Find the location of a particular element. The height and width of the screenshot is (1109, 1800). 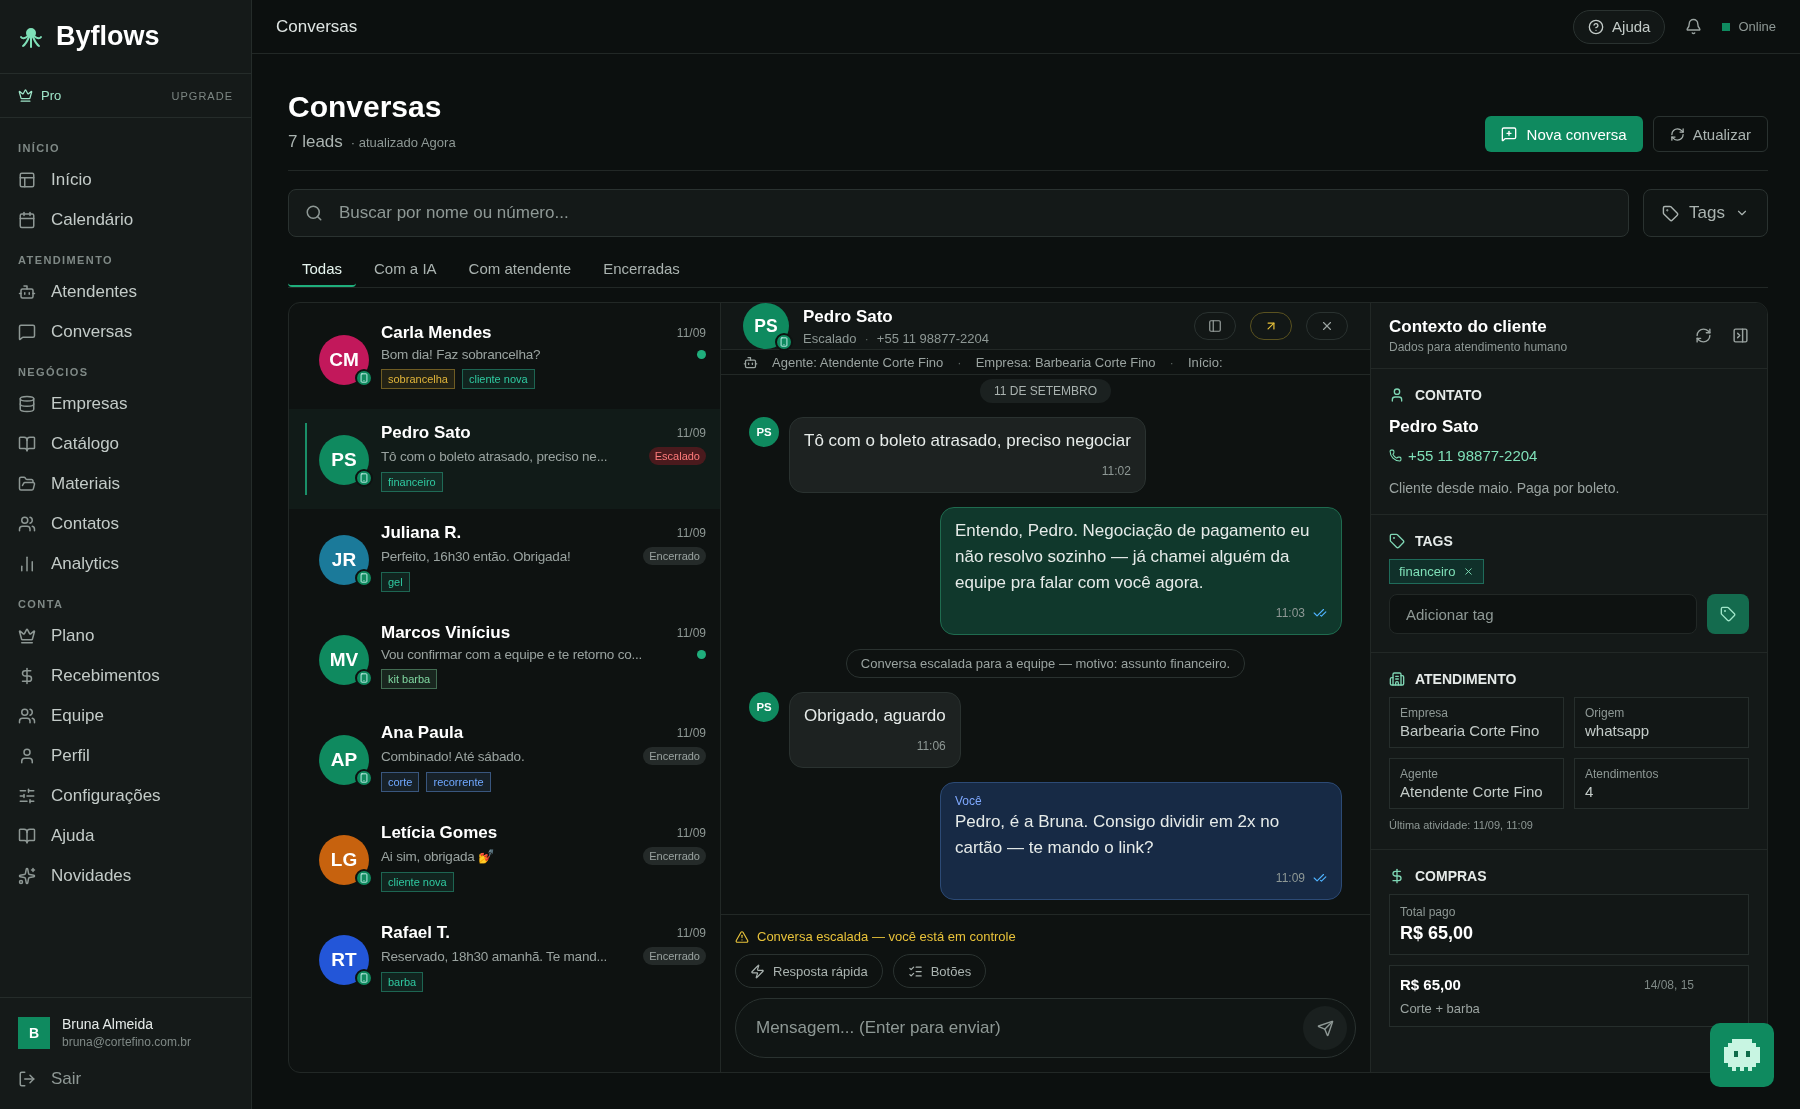

nav-item: Catálogo is located at coordinates (125, 444).